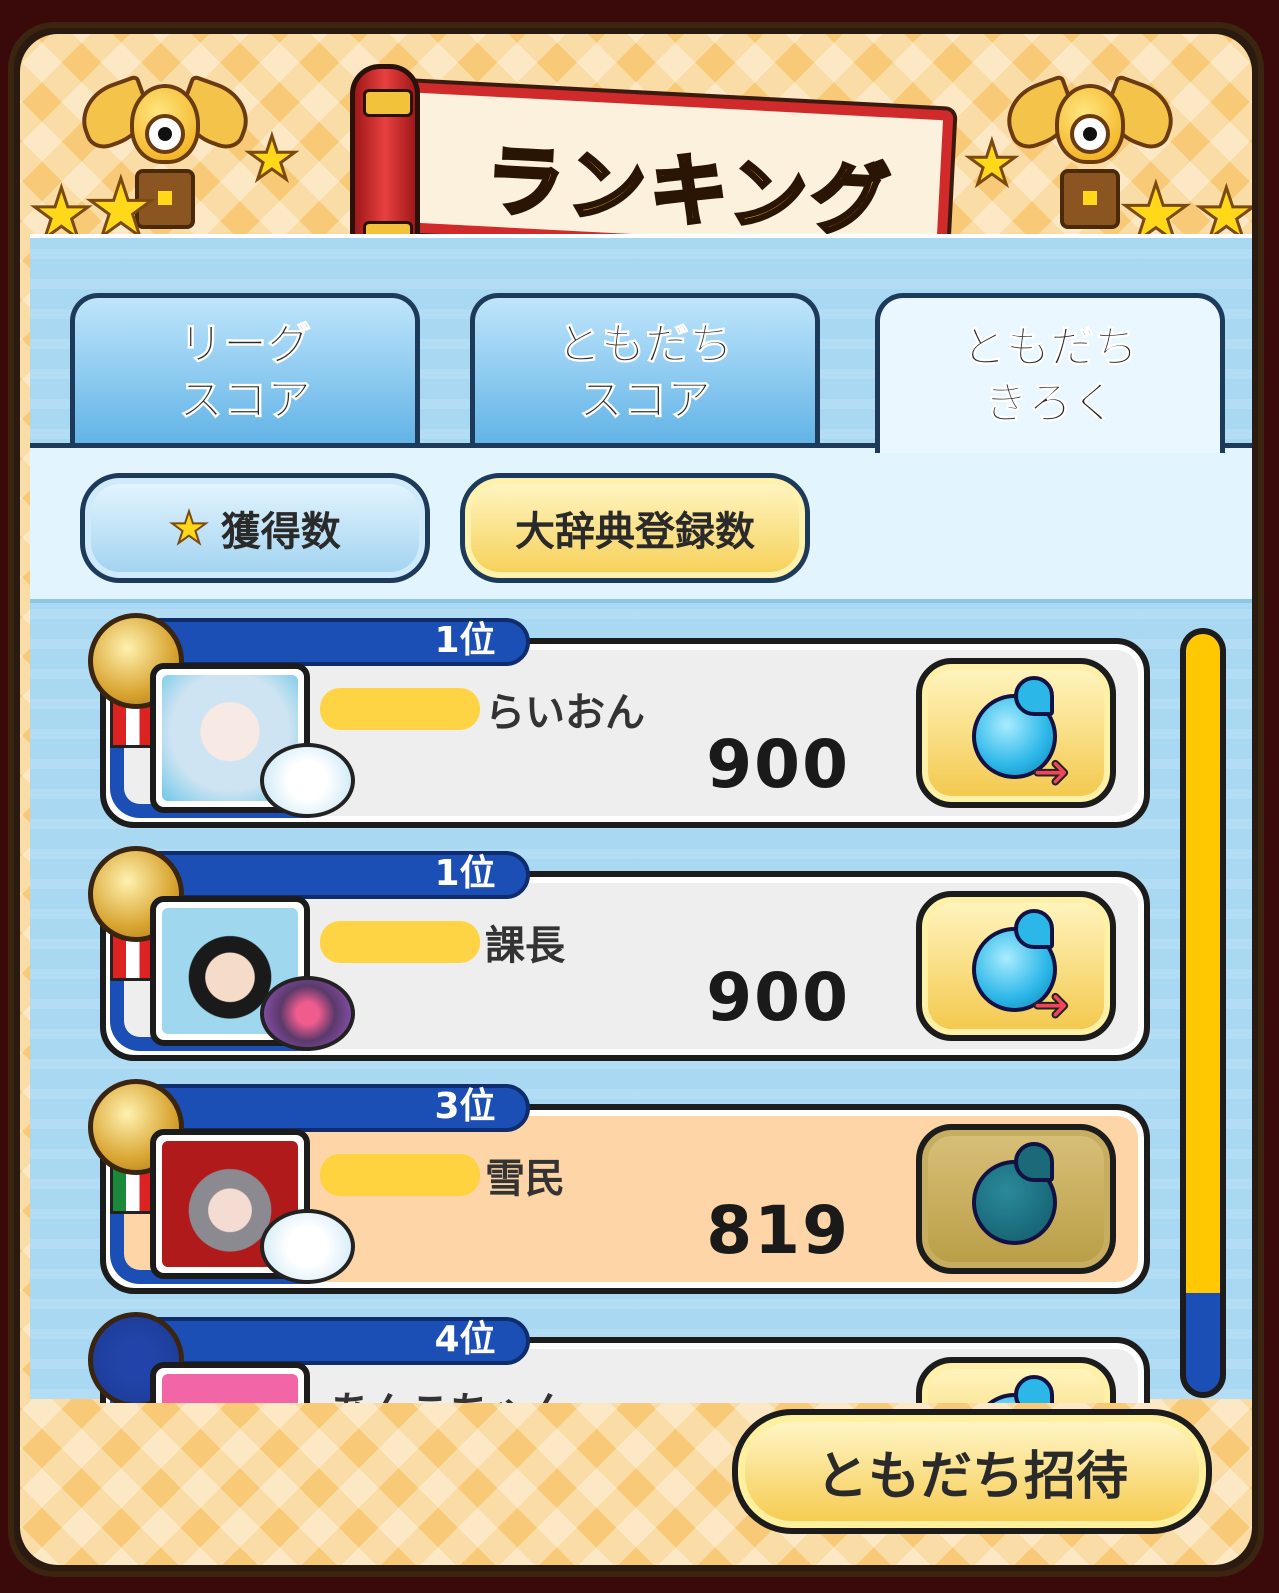  I want to click on ranking-row: 4位 あんこちゃん, so click(619, 1357).